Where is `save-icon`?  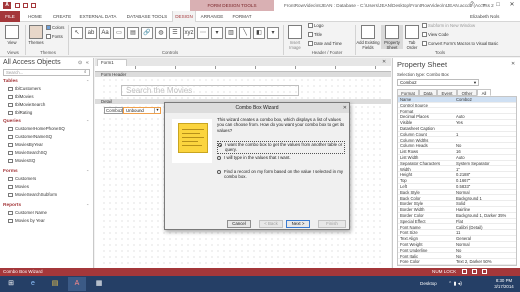 save-icon is located at coordinates (17, 5).